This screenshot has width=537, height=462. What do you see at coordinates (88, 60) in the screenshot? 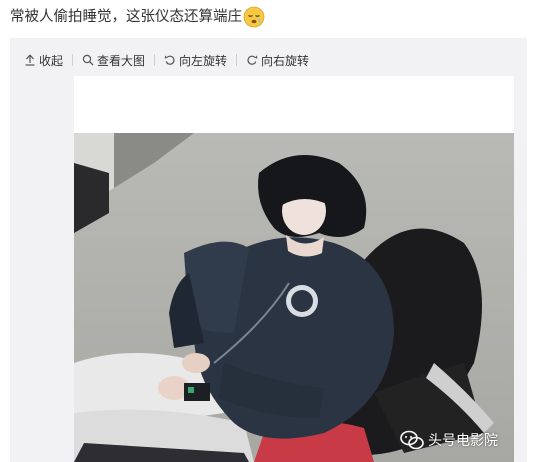
I see `magnifier-icon` at bounding box center [88, 60].